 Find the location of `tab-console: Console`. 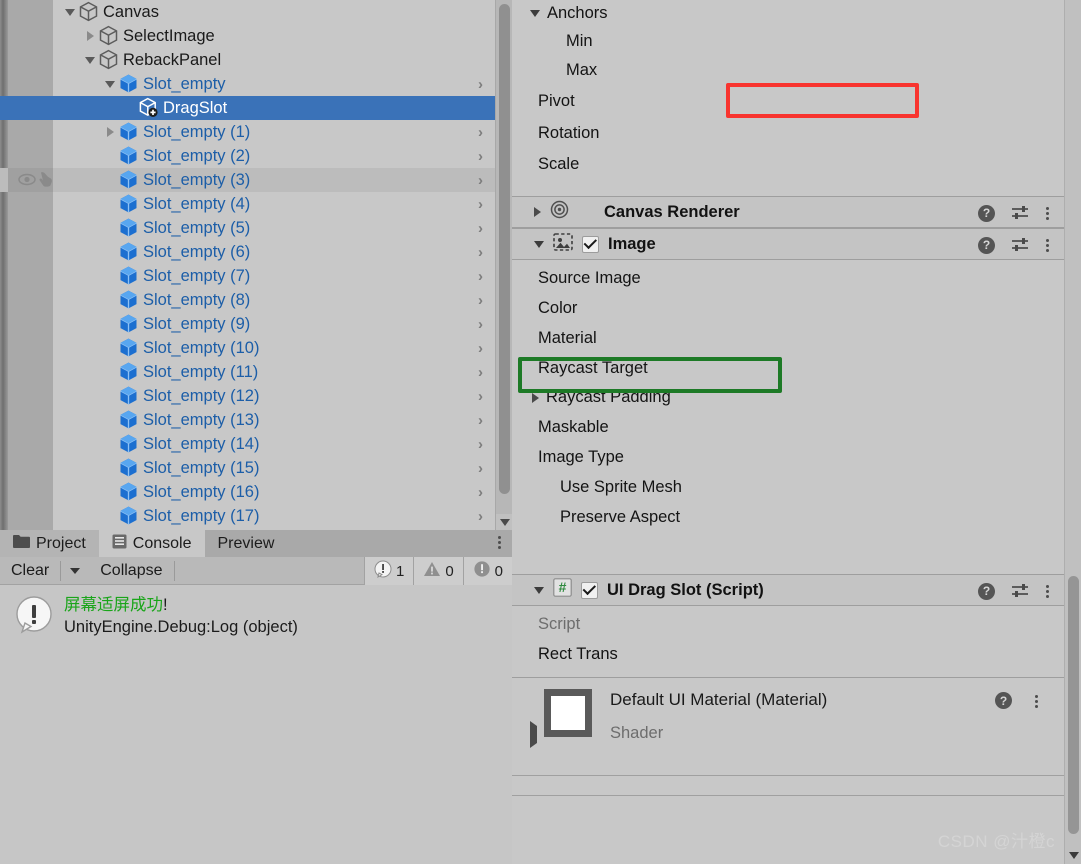

tab-console: Console is located at coordinates (151, 543).